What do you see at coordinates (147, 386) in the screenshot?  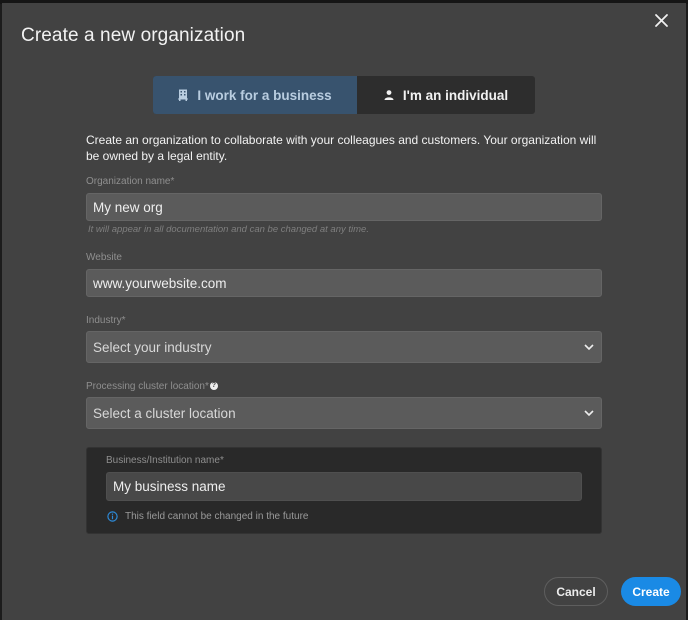 I see `cluster-location-label: Processing cluster location*` at bounding box center [147, 386].